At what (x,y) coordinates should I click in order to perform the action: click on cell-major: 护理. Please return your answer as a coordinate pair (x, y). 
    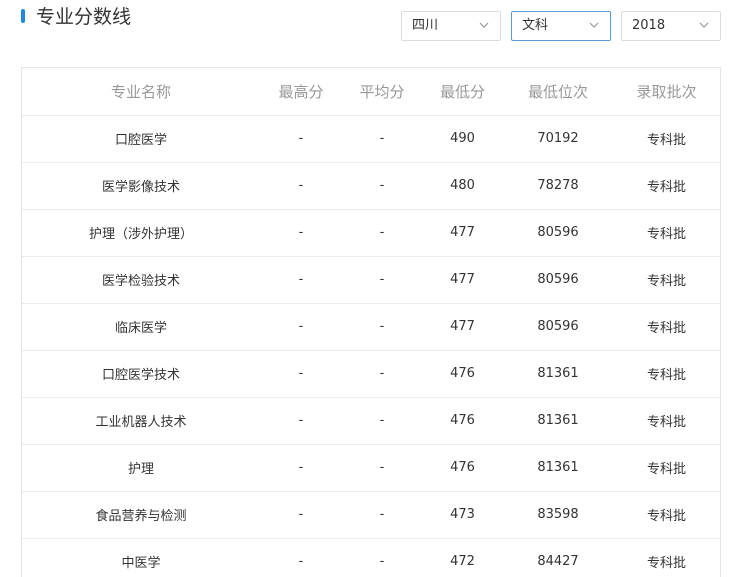
    Looking at the image, I should click on (141, 468).